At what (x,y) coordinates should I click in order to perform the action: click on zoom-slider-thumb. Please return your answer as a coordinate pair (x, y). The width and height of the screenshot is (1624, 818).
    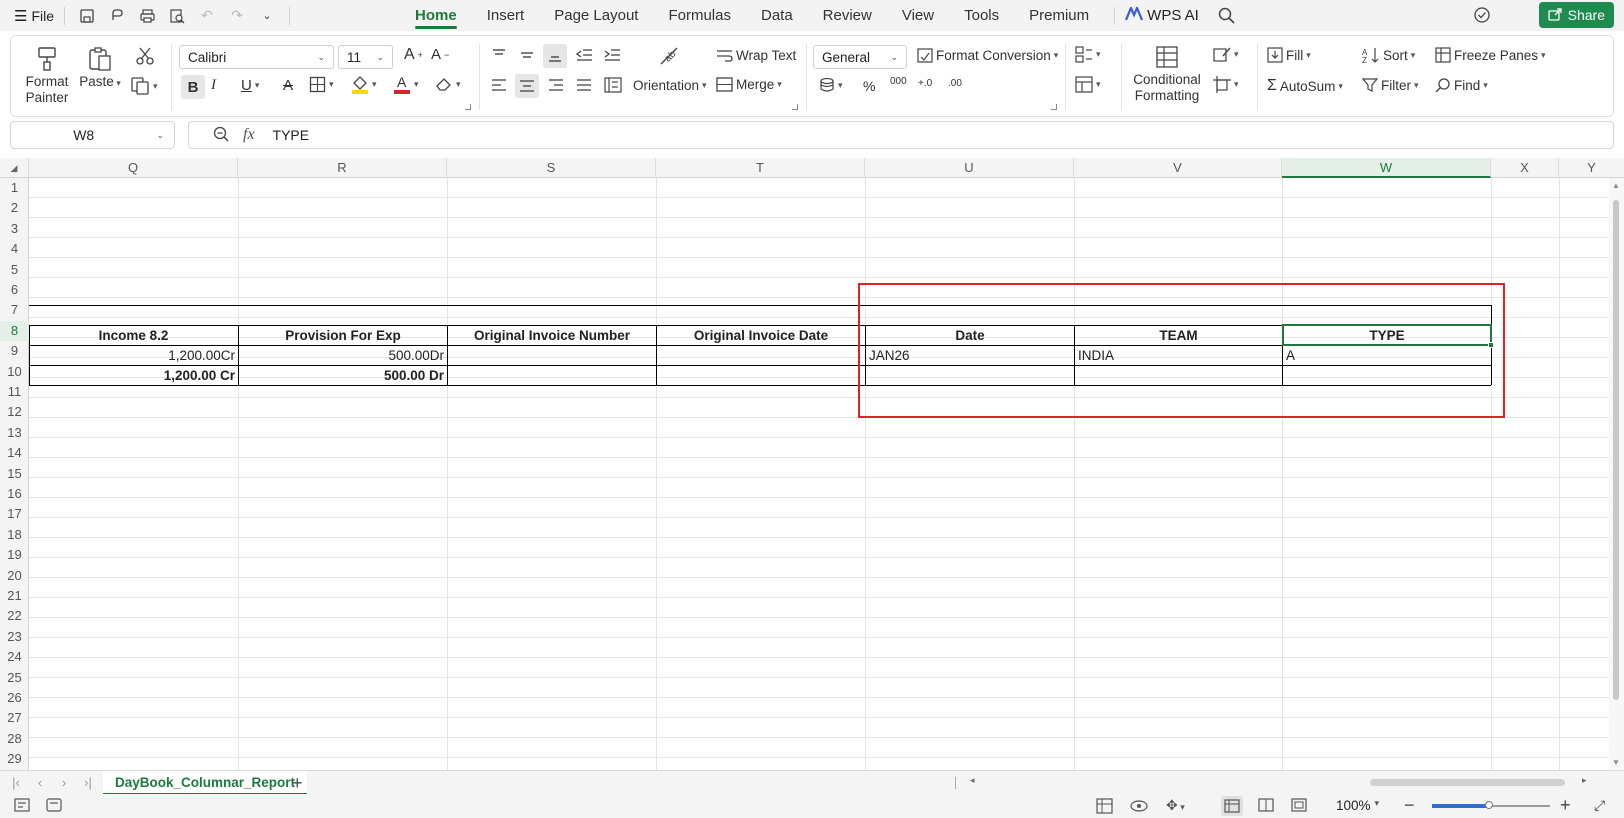
    Looking at the image, I should click on (1489, 805).